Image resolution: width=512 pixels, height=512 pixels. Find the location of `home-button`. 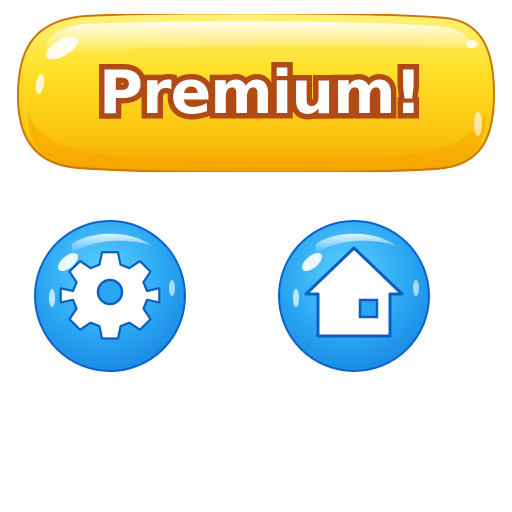

home-button is located at coordinates (354, 296).